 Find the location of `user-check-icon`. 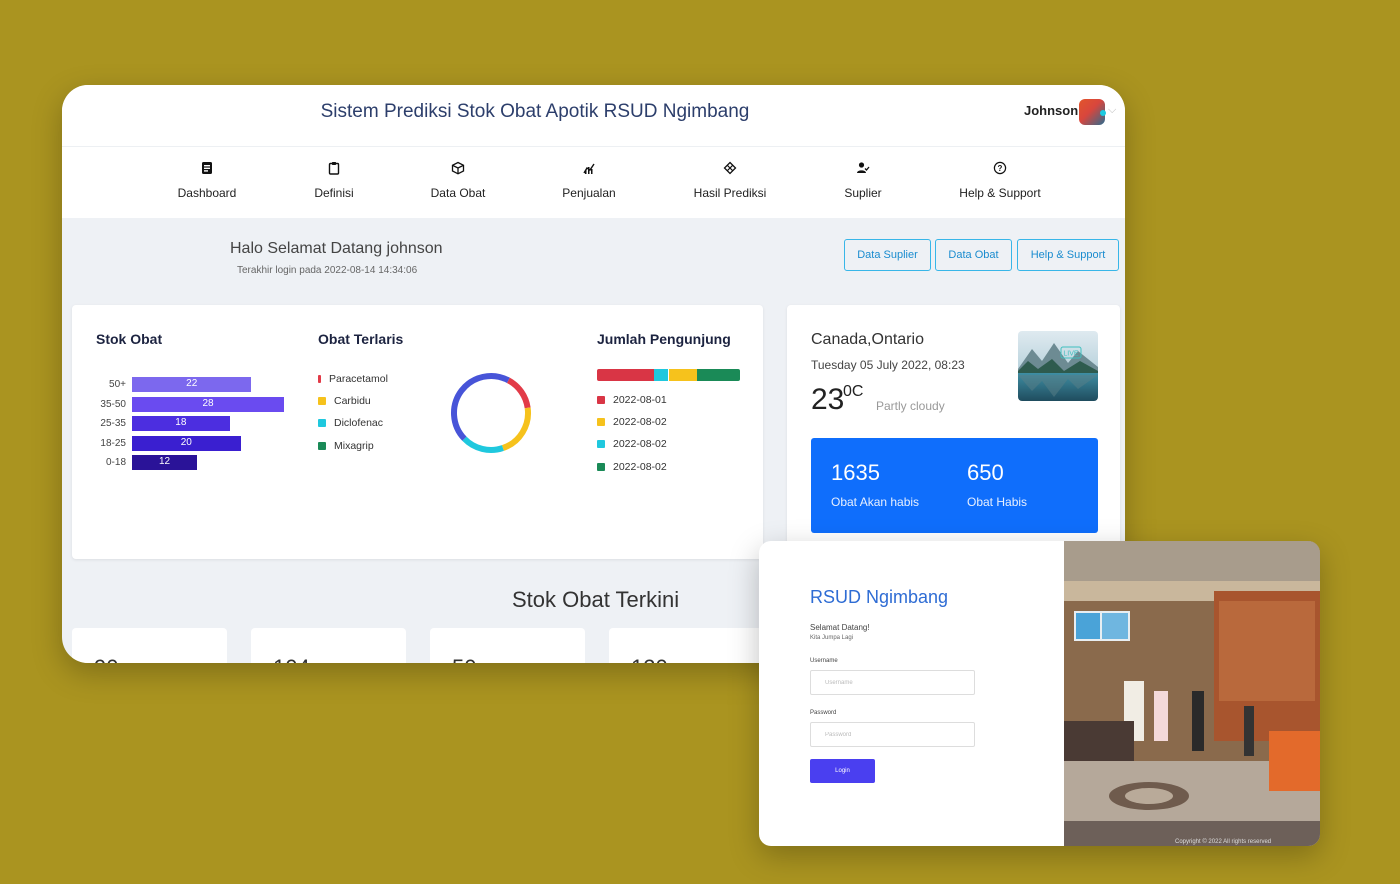

user-check-icon is located at coordinates (863, 167).